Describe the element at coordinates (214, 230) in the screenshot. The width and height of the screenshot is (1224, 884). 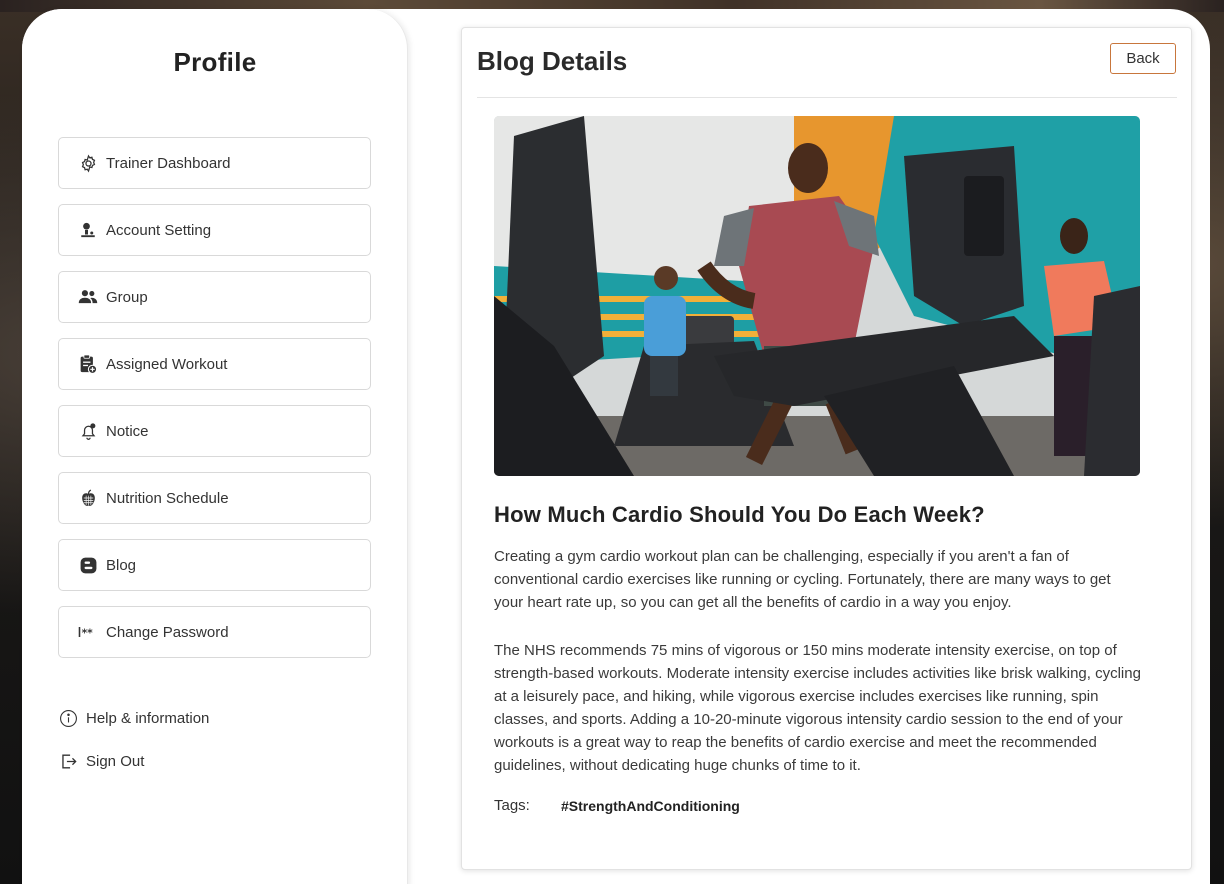
I see `sidebar-item-account-setting: Account Setting` at that location.